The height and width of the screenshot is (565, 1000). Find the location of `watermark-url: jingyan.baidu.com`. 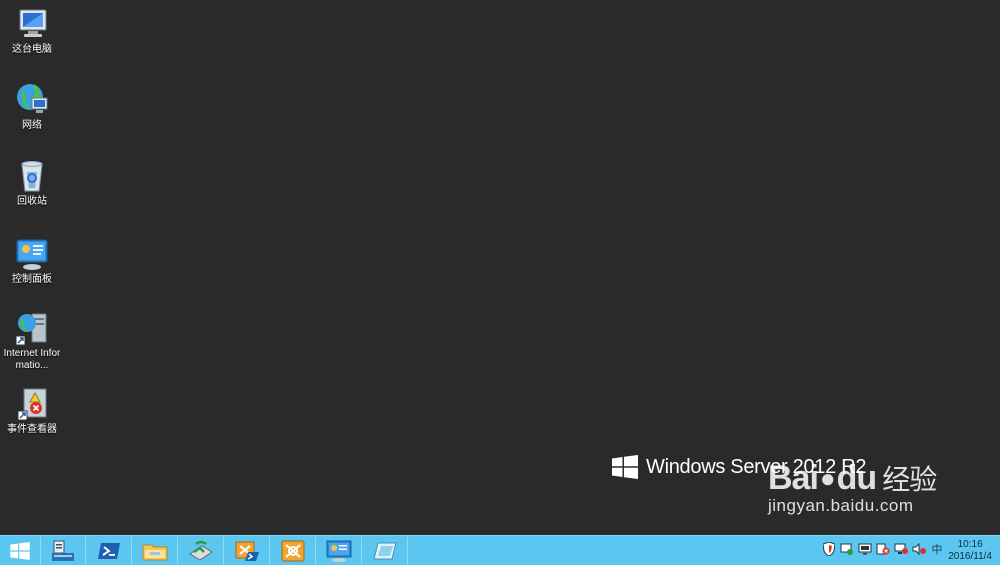

watermark-url: jingyan.baidu.com is located at coordinates (841, 505).